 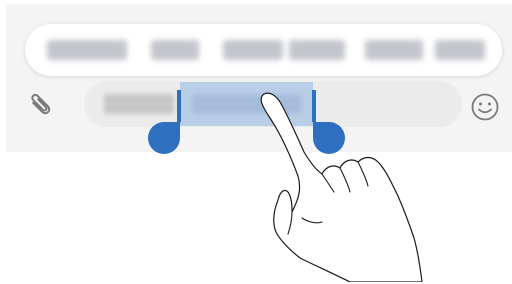 What do you see at coordinates (164, 138) in the screenshot?
I see `selection-start-handle` at bounding box center [164, 138].